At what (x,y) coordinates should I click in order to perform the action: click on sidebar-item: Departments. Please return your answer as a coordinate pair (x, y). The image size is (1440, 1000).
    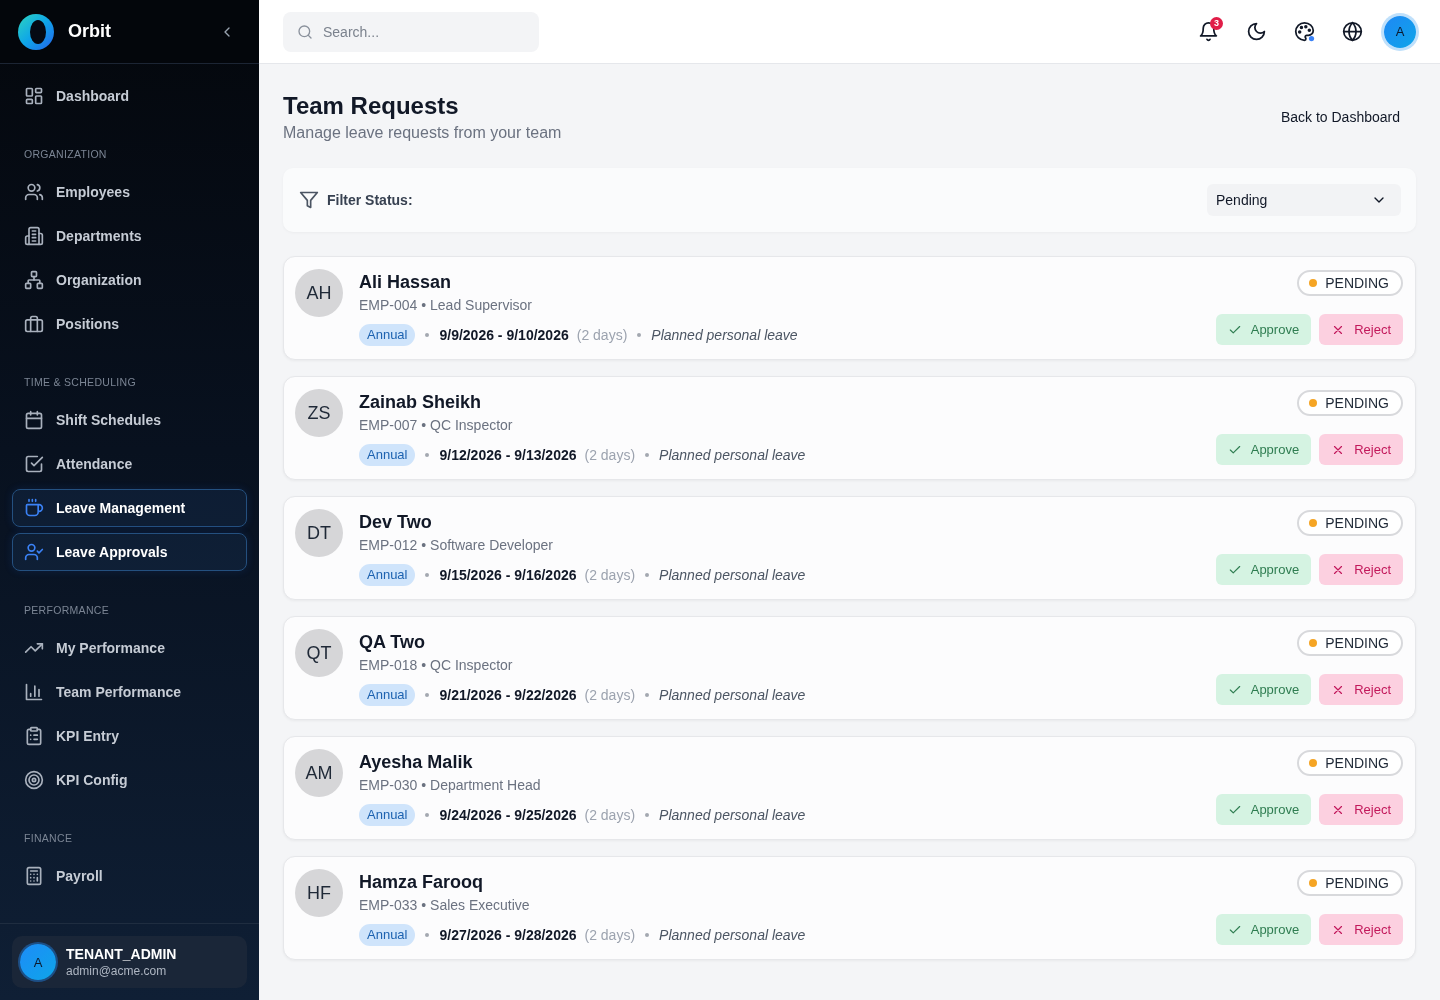
    Looking at the image, I should click on (129, 236).